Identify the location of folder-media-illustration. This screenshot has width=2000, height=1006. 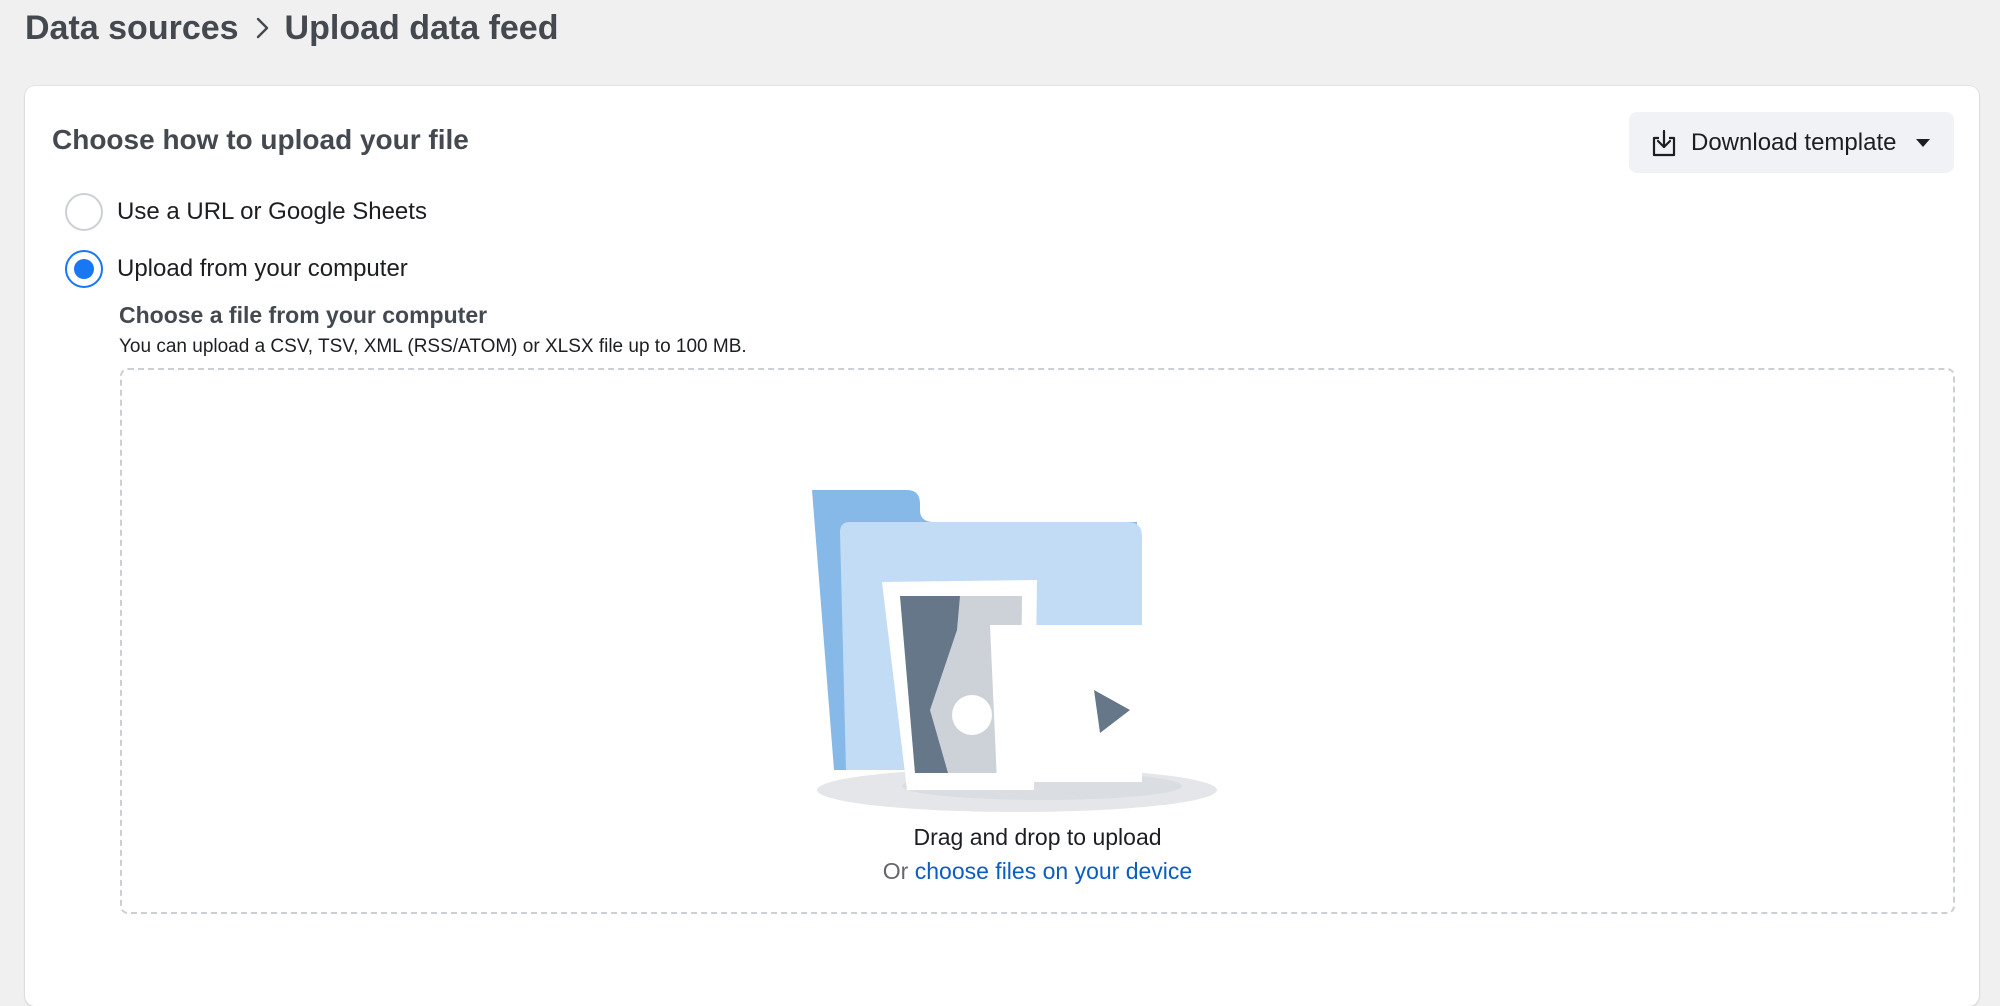
(1022, 657).